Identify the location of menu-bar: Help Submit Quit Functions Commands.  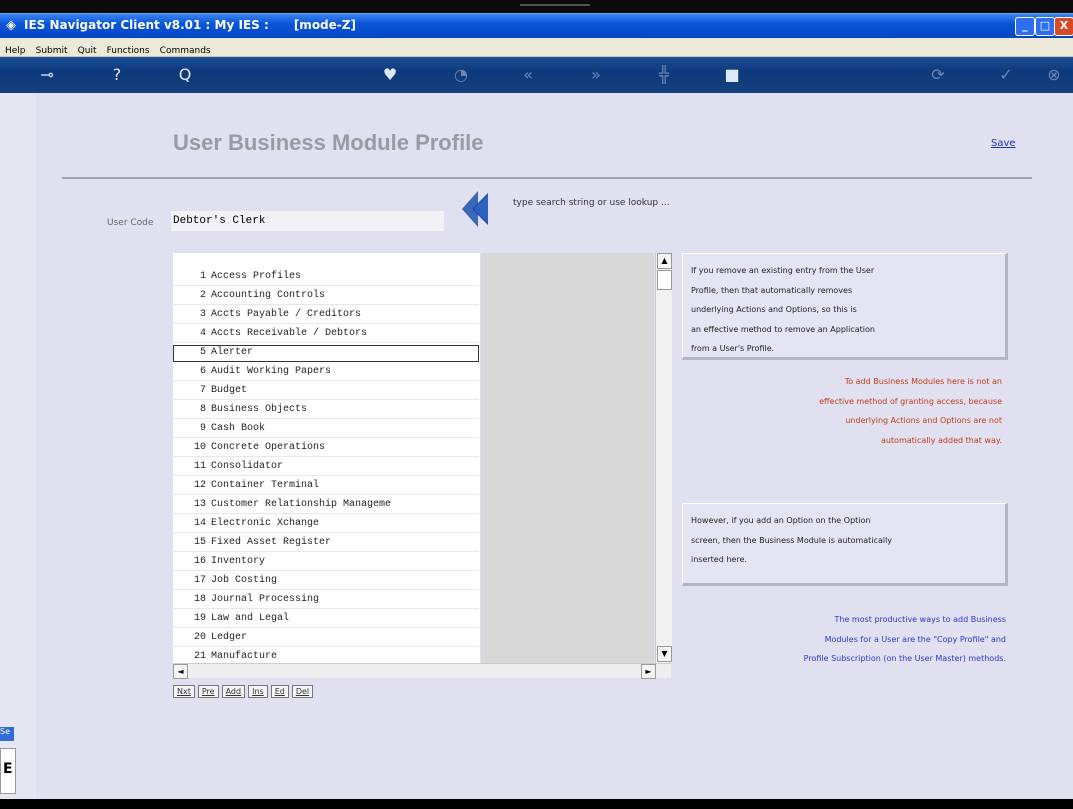
(536, 47).